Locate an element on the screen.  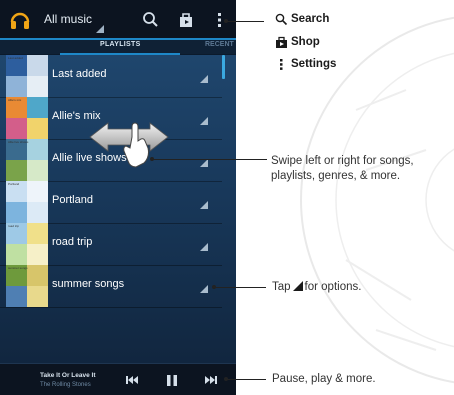
now-playing-bar: Take It Or Leave It The Rolling Stones is located at coordinates (118, 379).